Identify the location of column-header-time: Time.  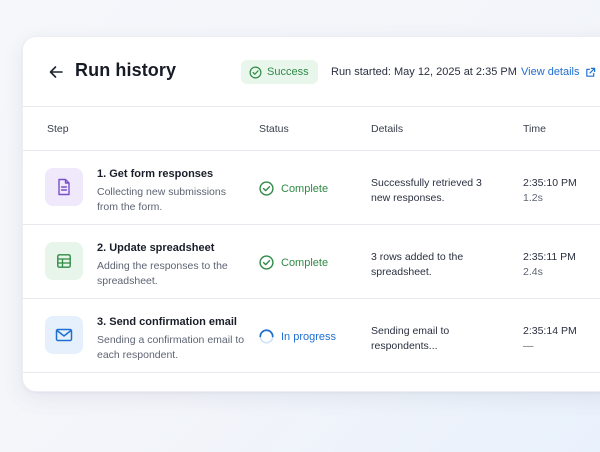
(534, 129).